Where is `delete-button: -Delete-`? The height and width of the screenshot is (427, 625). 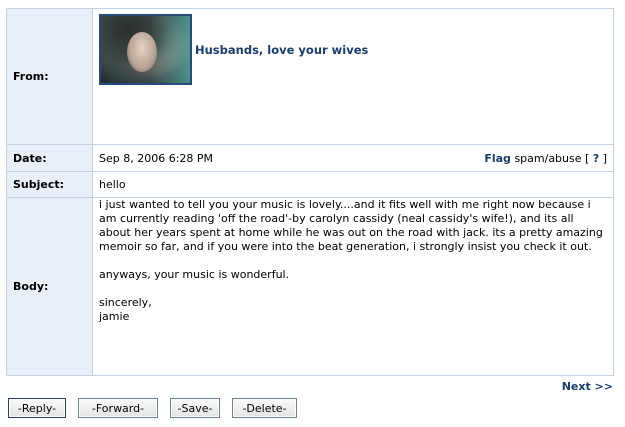
delete-button: -Delete- is located at coordinates (264, 408).